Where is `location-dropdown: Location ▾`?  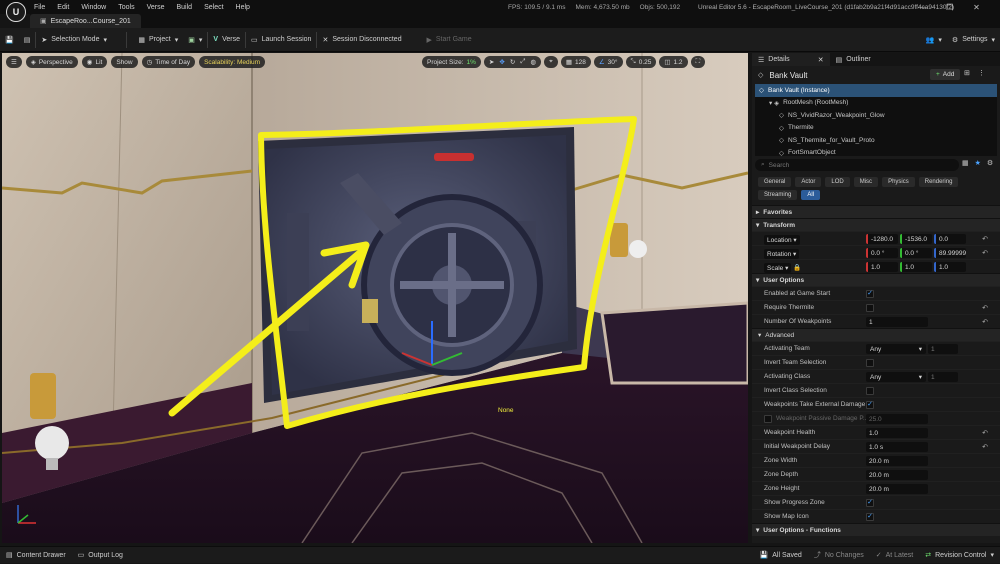 location-dropdown: Location ▾ is located at coordinates (782, 240).